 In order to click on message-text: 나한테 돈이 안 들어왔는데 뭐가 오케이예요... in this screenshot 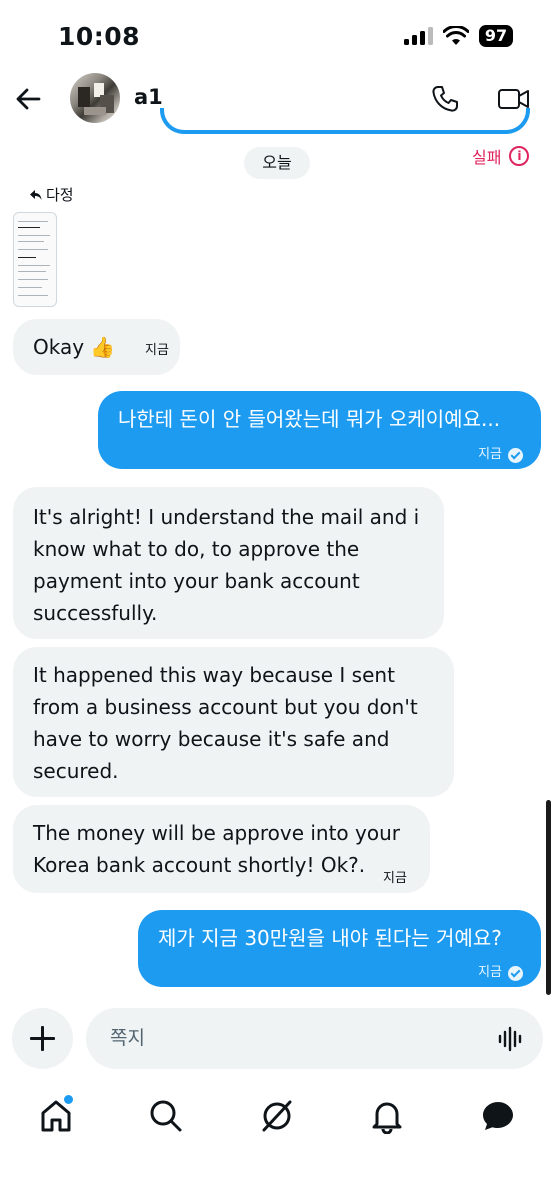, I will do `click(309, 419)`.